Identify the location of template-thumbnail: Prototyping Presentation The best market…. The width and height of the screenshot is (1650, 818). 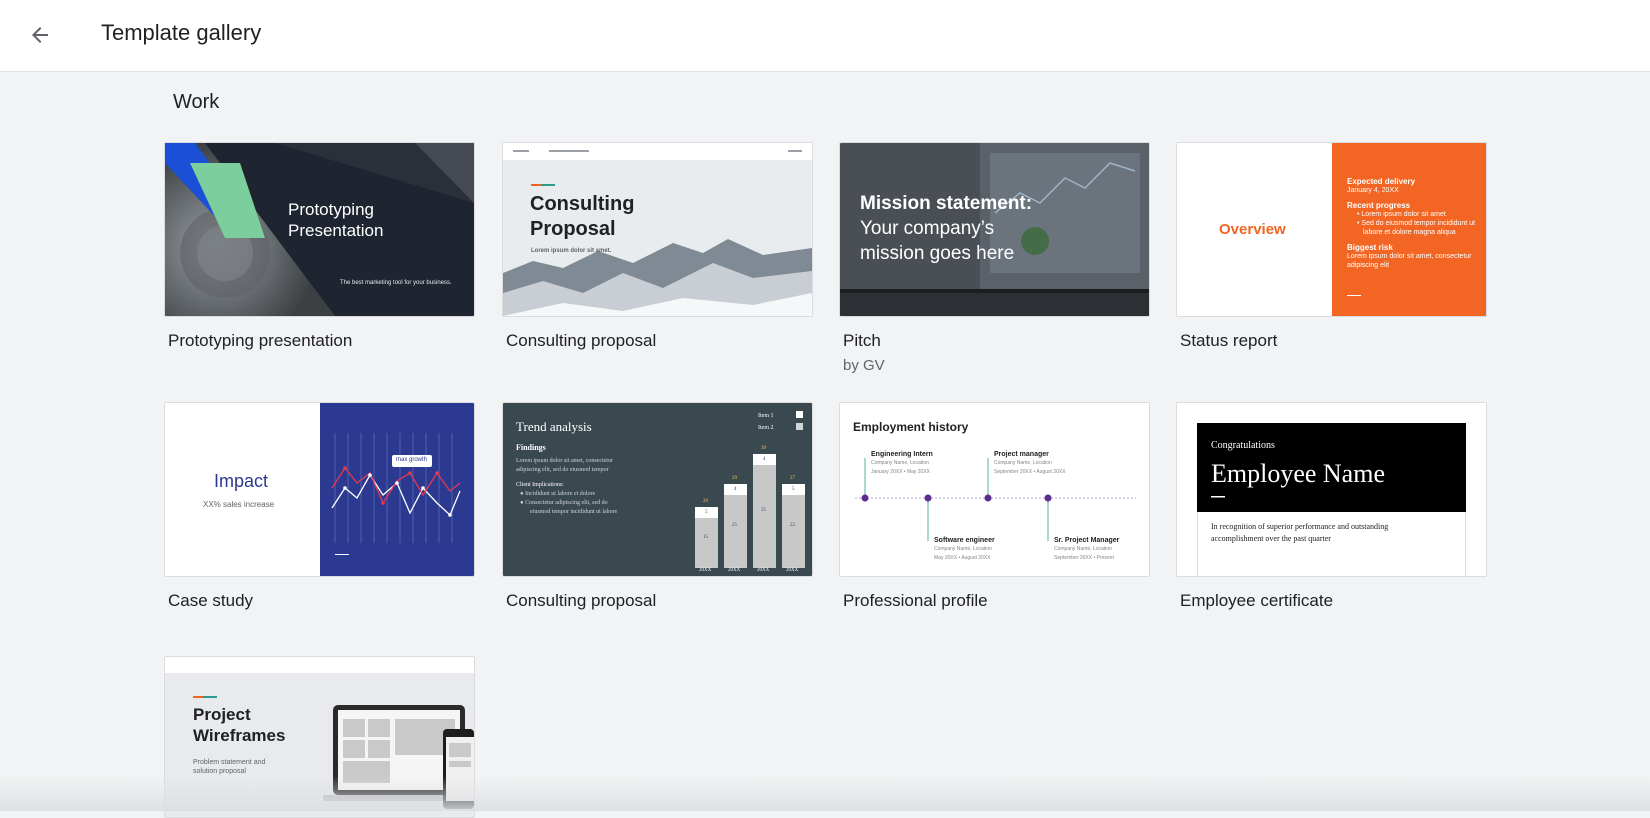
(319, 229).